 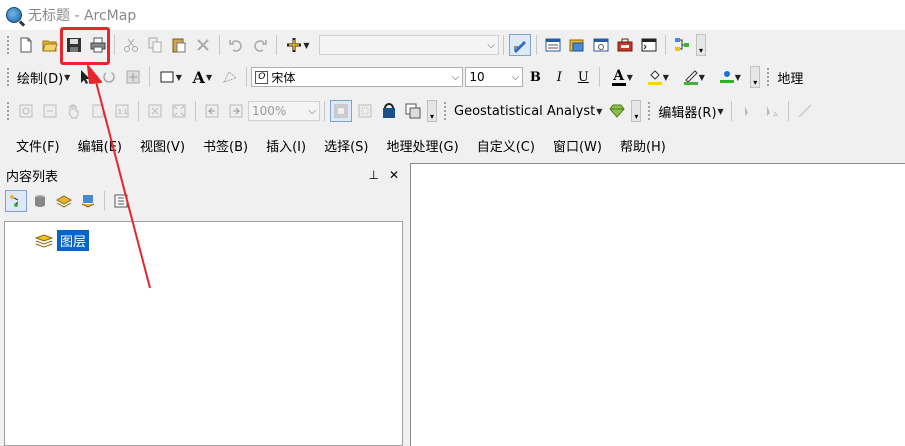 I want to click on font-name-combo: O 宋体 ⌵, so click(x=357, y=77).